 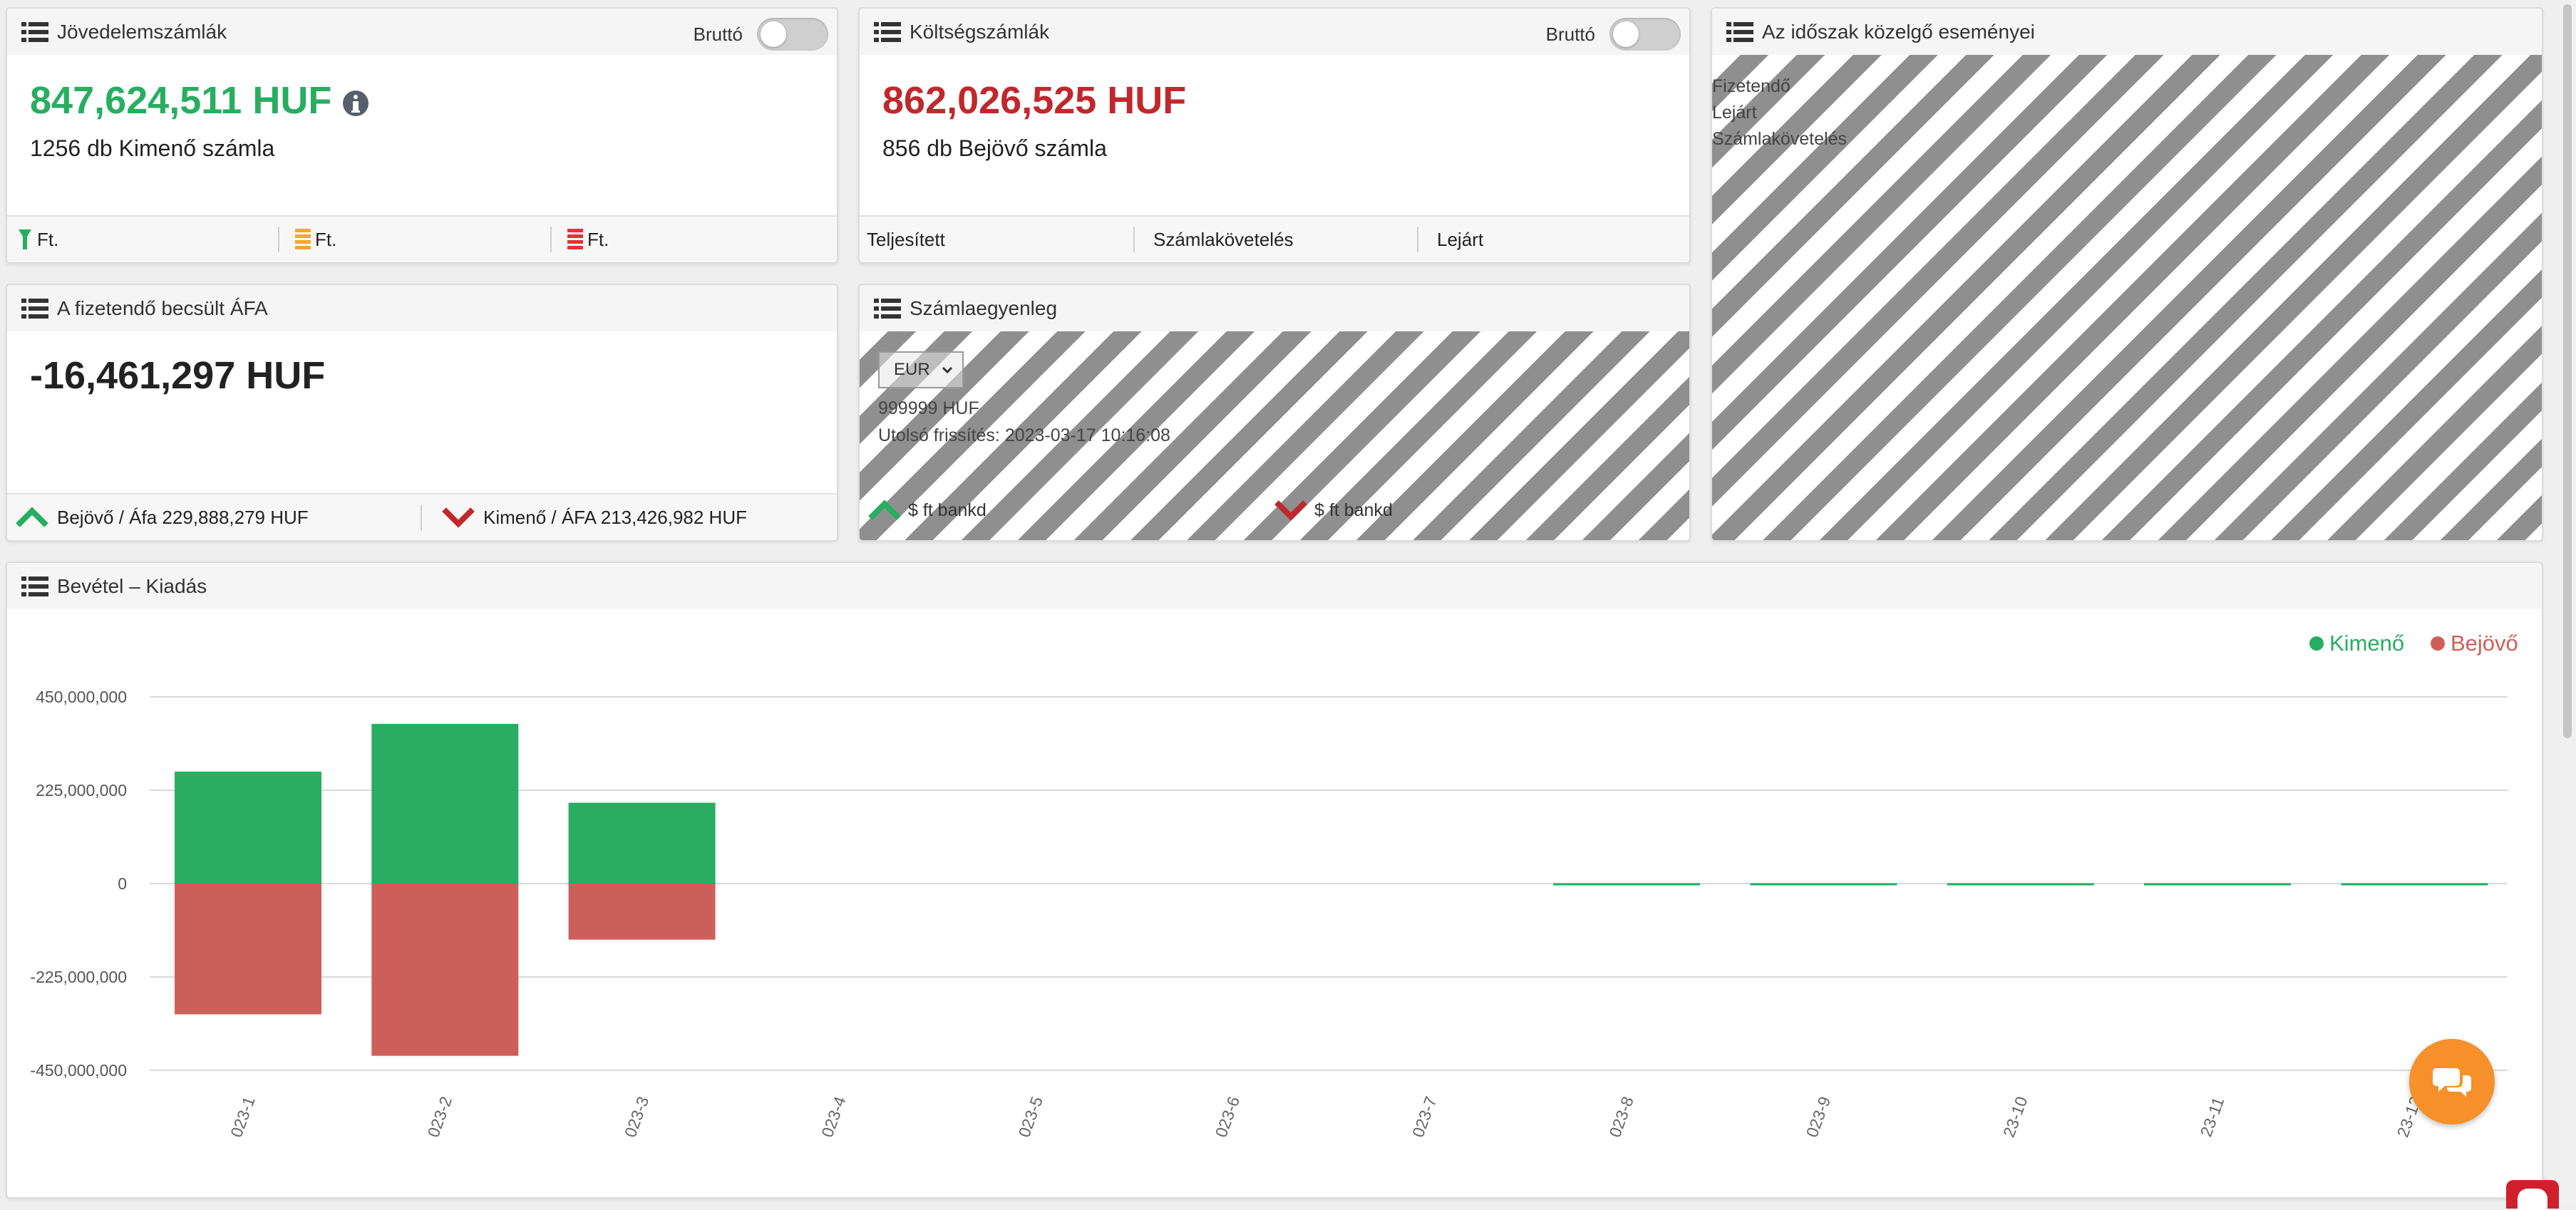 I want to click on balance-last-update: Utolsó frissítés: 2023-03-17 10:16:08, so click(x=1024, y=435).